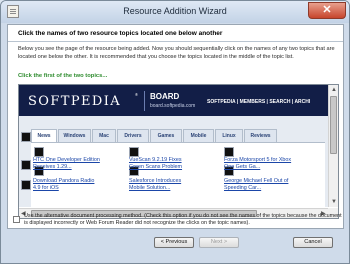  Describe the element at coordinates (327, 10) in the screenshot. I see `close-button: ✕` at that location.